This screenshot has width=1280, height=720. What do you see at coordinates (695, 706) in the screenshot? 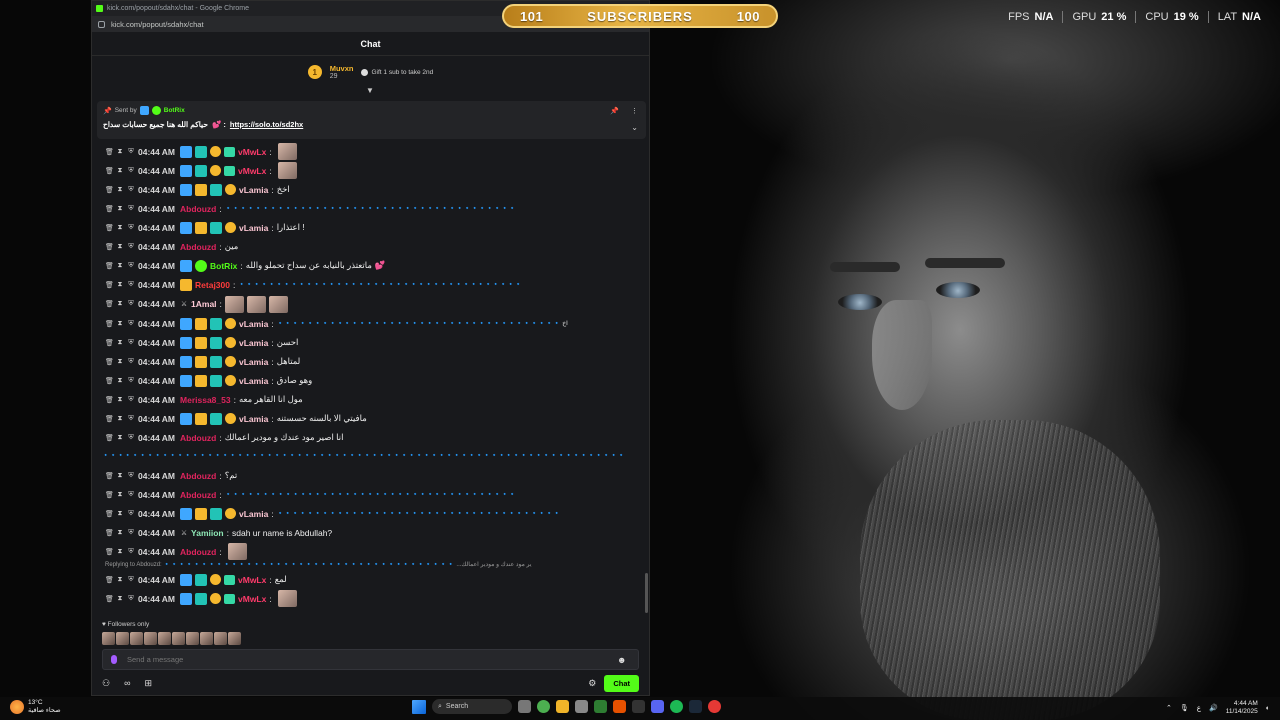
I see `steam-icon` at bounding box center [695, 706].